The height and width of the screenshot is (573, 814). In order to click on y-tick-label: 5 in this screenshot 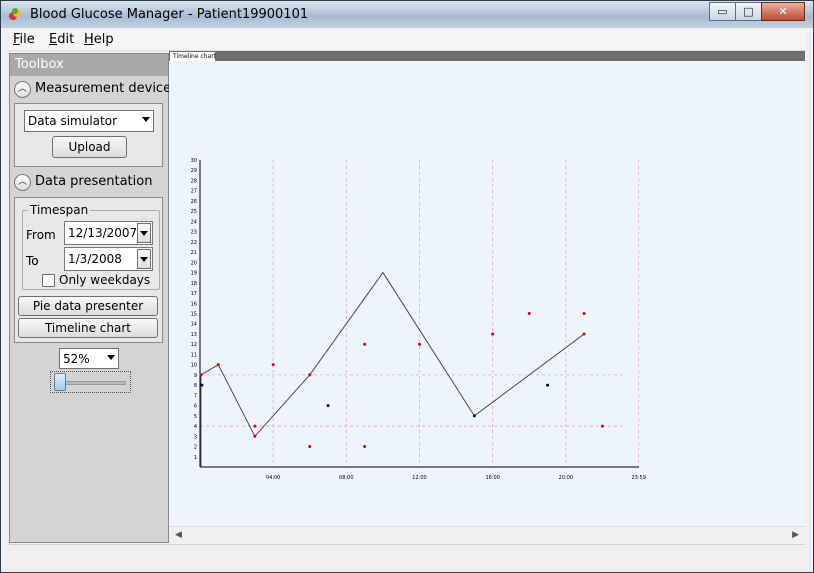, I will do `click(195, 417)`.